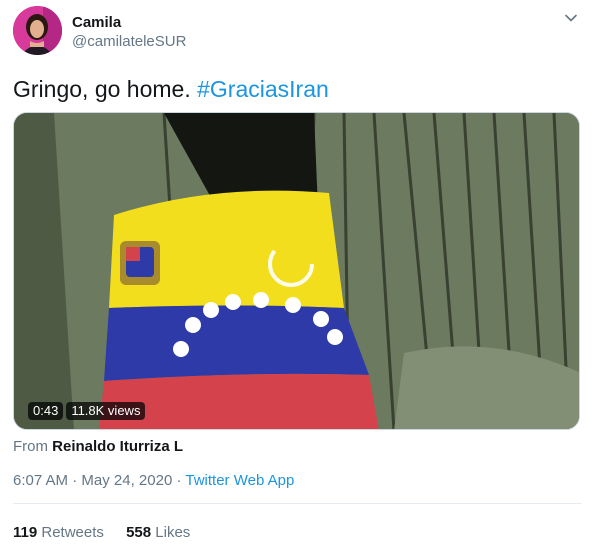 This screenshot has height=559, width=595. I want to click on retweets-stat: 119 Retweets, so click(60, 532).